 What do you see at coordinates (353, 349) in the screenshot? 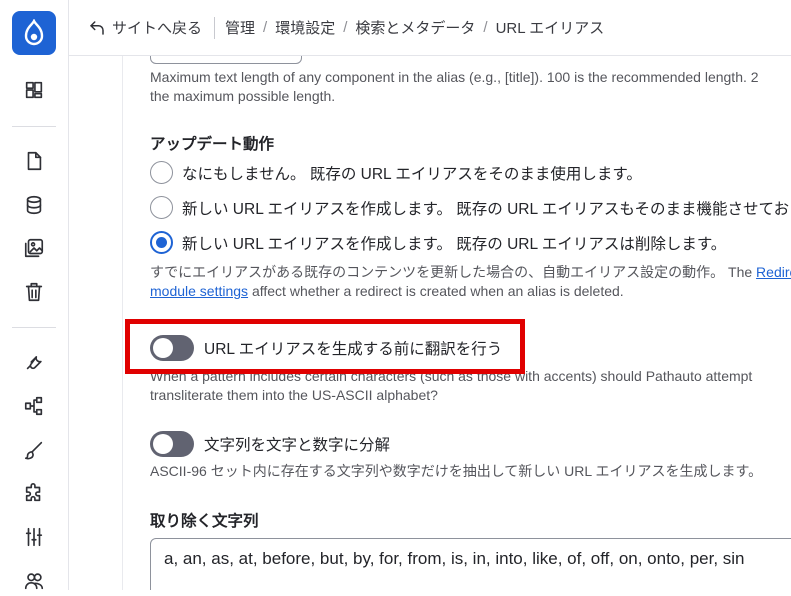
I see `transliterate-label: URL エイリアスを生成する前に翻訳を行う` at bounding box center [353, 349].